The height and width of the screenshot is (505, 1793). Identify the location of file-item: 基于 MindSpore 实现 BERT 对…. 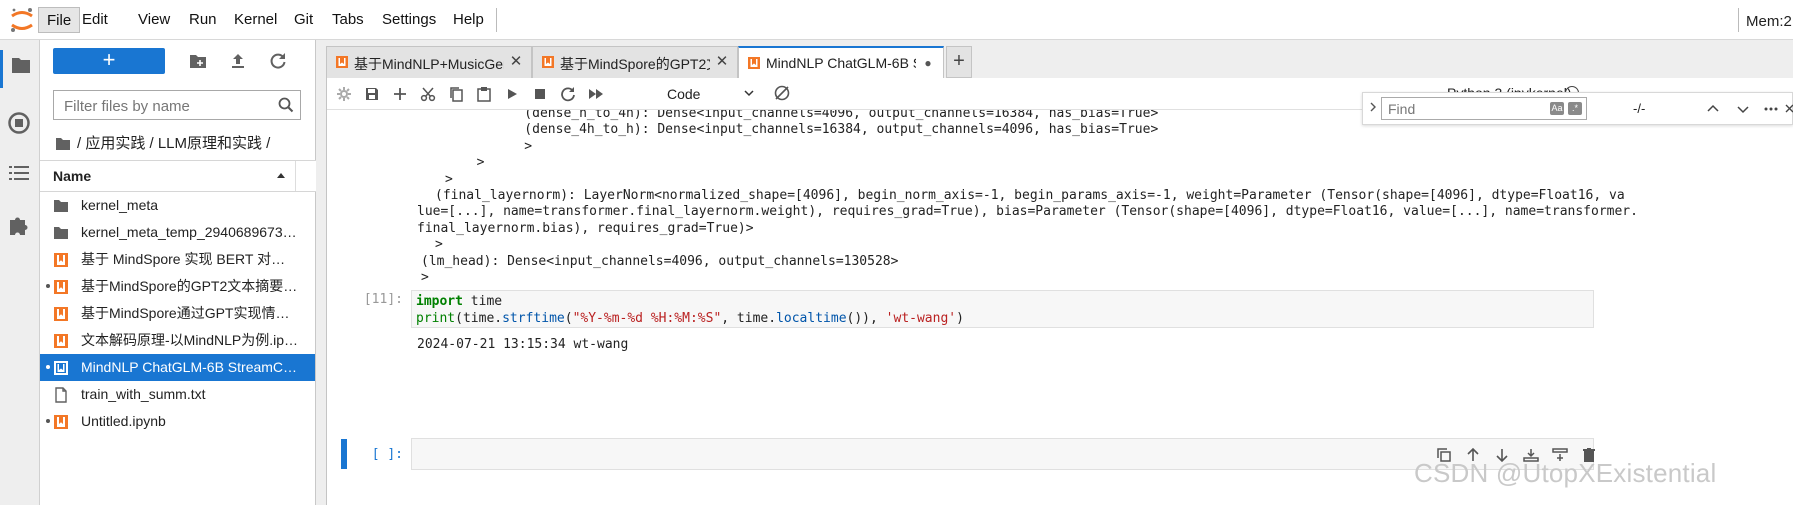
(177, 259).